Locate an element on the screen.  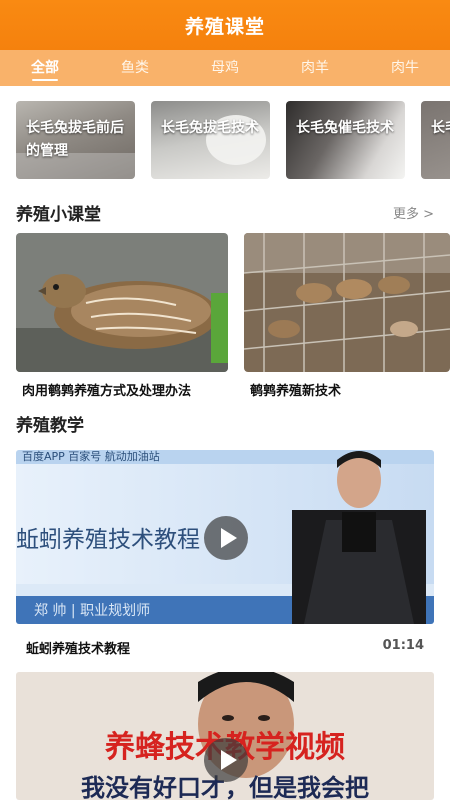
banner-title: 长毛兔拔毛技术 is located at coordinates (210, 128).